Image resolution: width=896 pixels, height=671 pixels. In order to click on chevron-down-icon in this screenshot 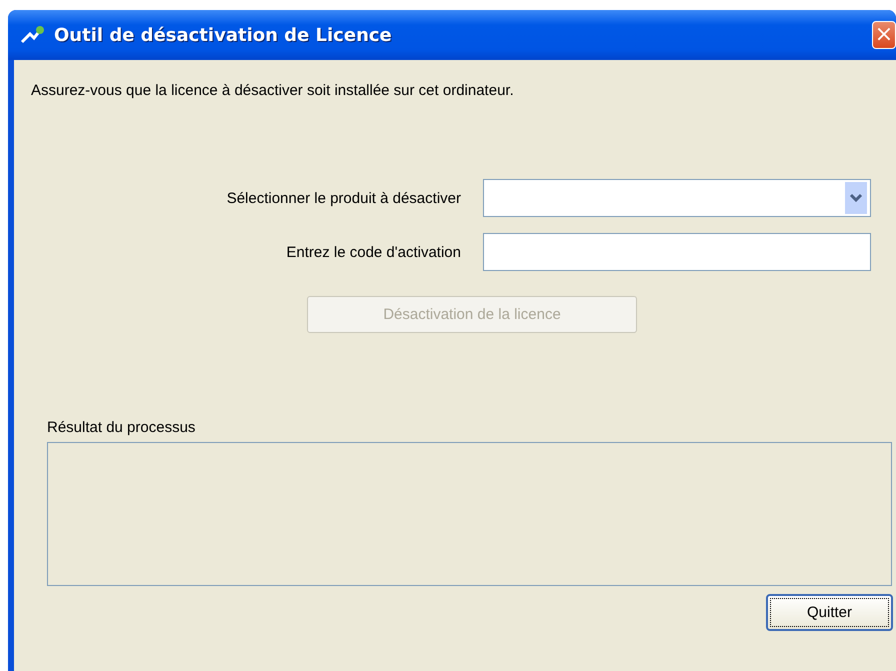, I will do `click(856, 198)`.